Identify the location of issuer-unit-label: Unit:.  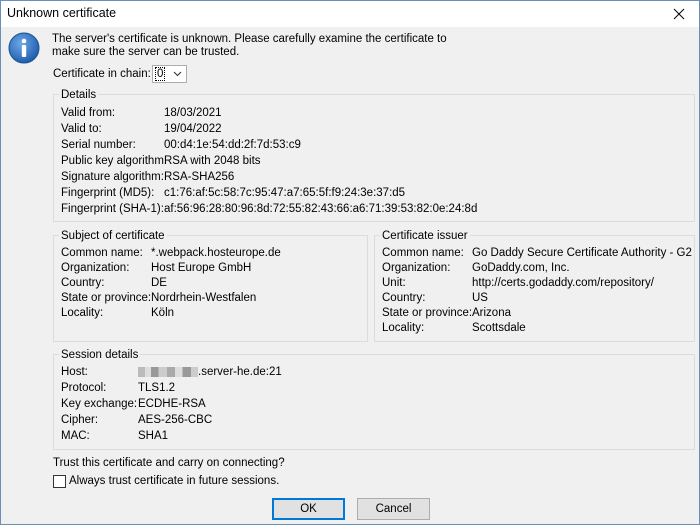
(394, 283).